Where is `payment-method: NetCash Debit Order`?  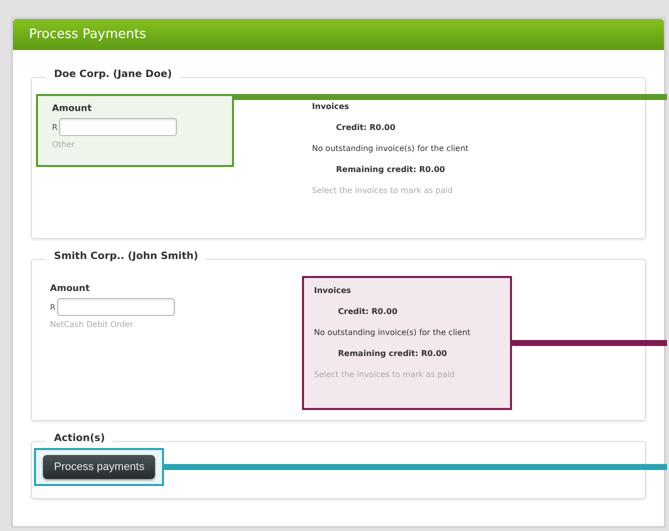 payment-method: NetCash Debit Order is located at coordinates (92, 324).